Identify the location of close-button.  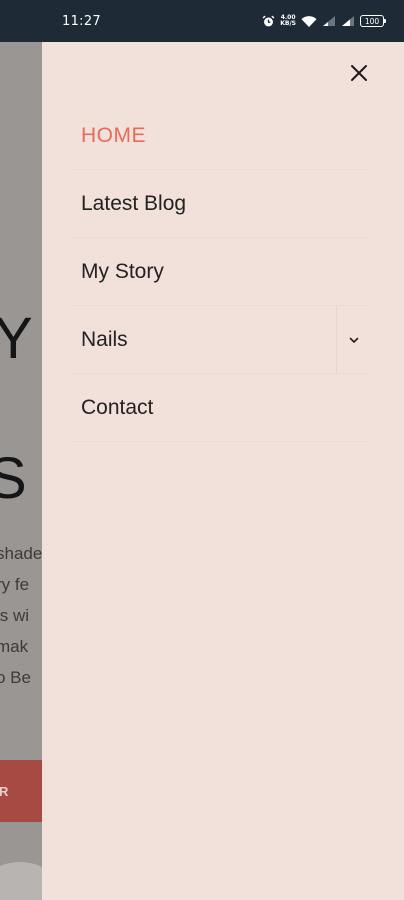
(359, 73).